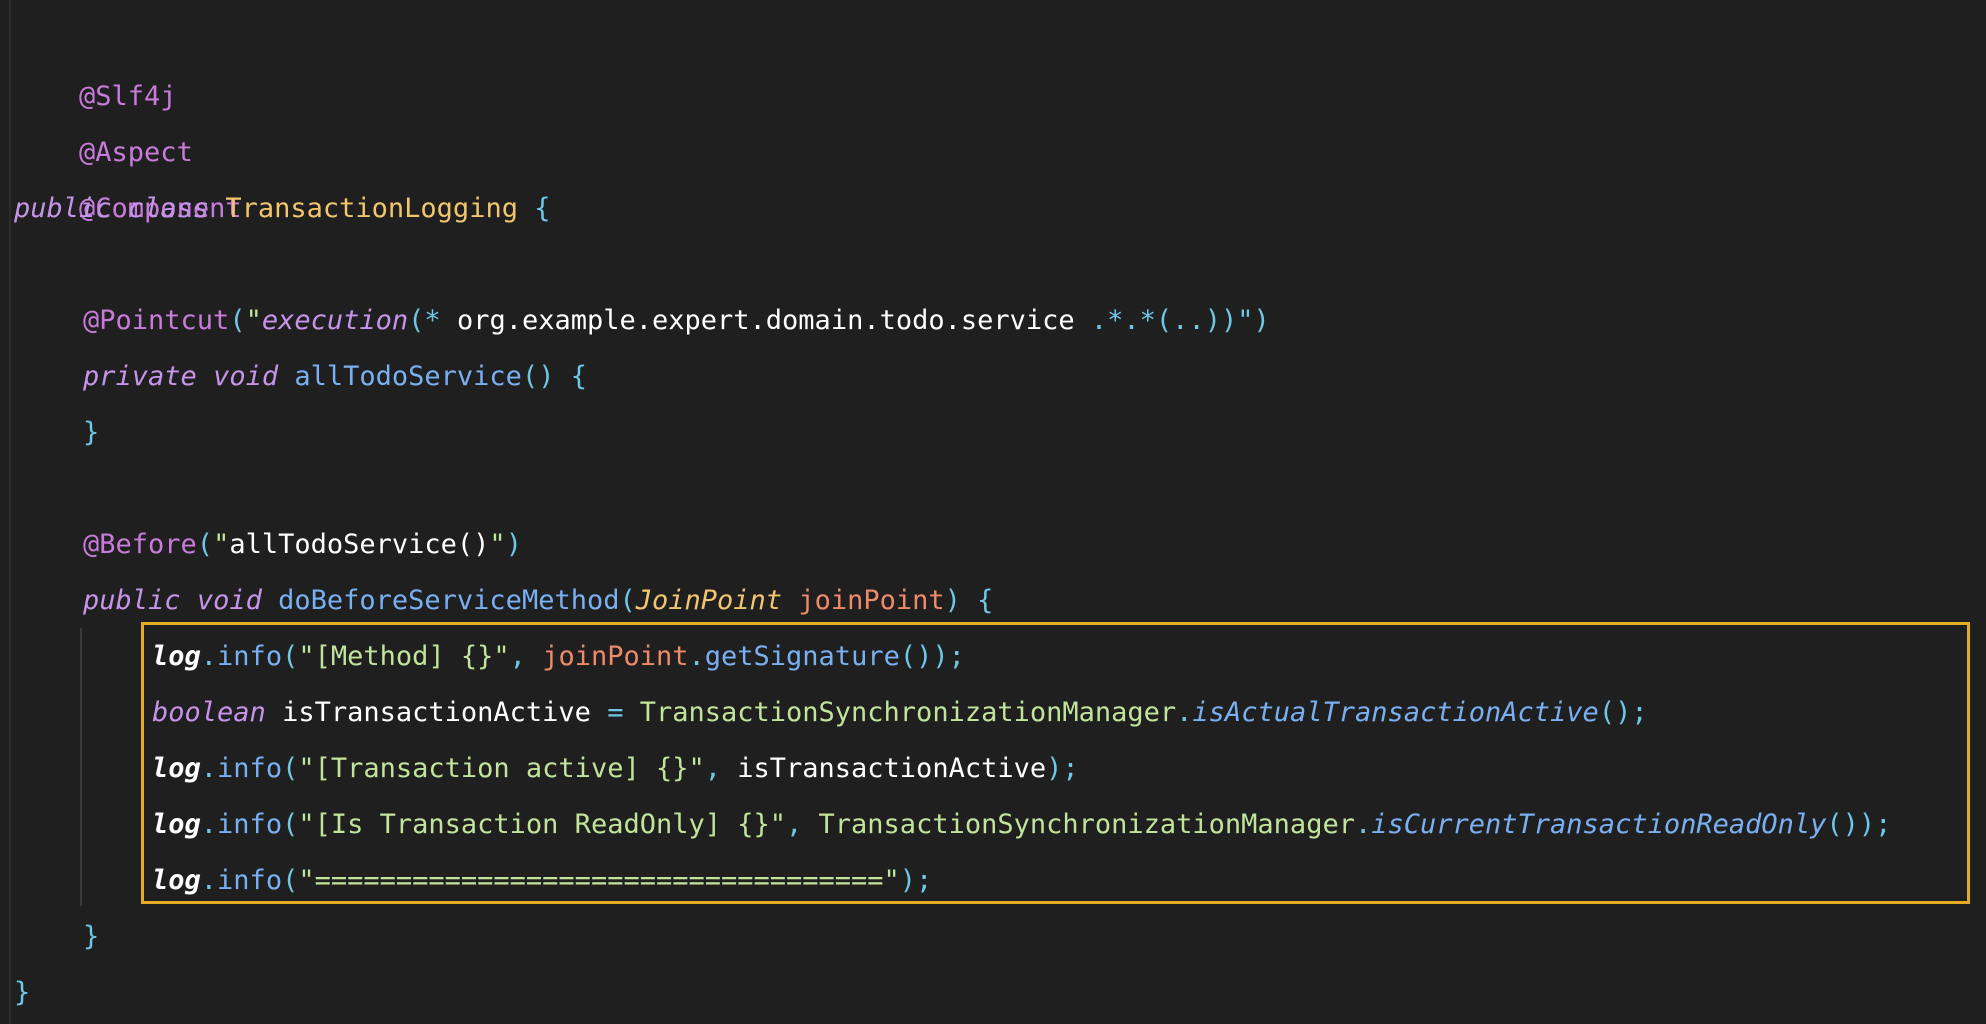 The width and height of the screenshot is (1986, 1024). I want to click on str-tx-active: "[Transaction active] {}", so click(501, 768).